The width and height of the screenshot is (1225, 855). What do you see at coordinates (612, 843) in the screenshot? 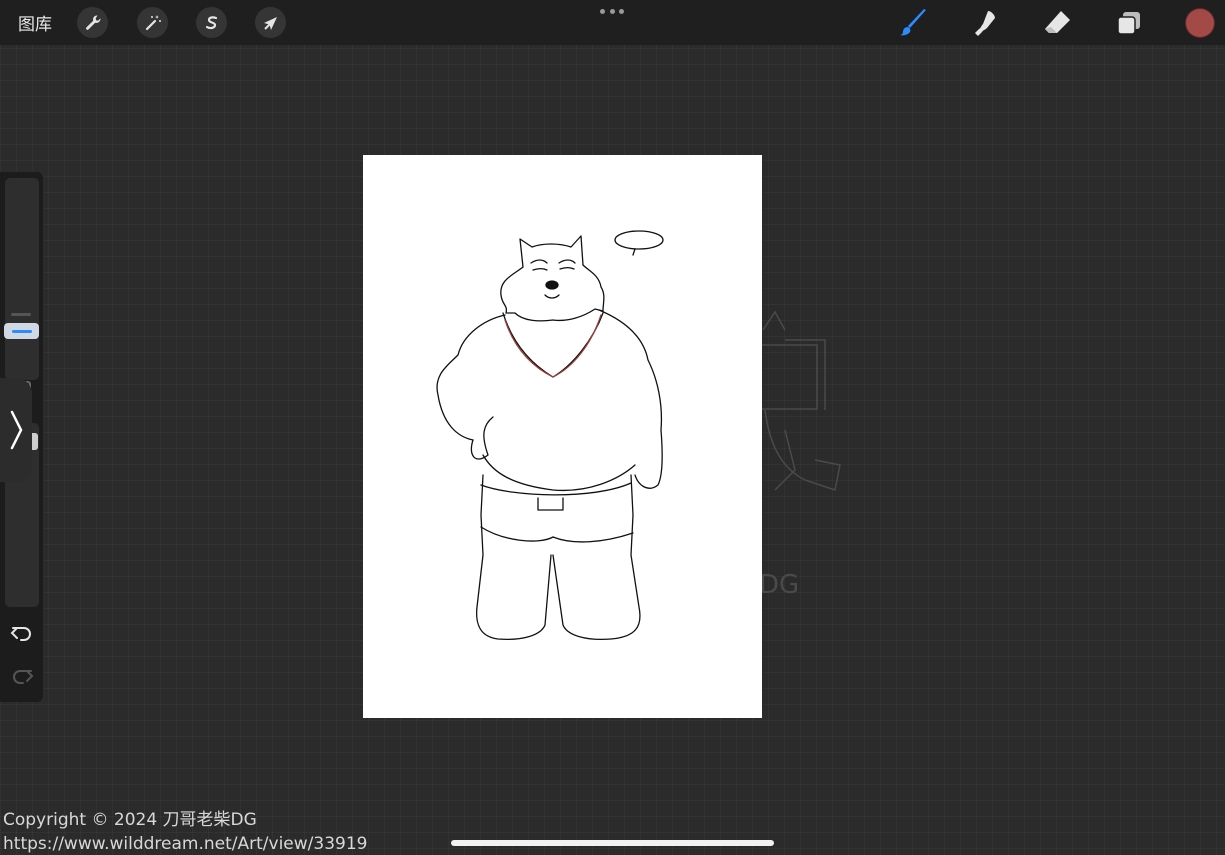
I see `home-indicator-bar` at bounding box center [612, 843].